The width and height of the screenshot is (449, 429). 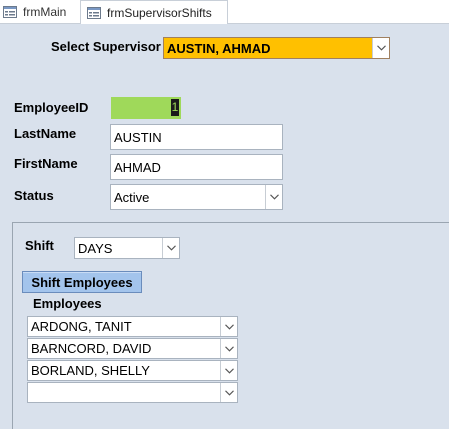 I want to click on status-combo: Active, so click(x=196, y=197).